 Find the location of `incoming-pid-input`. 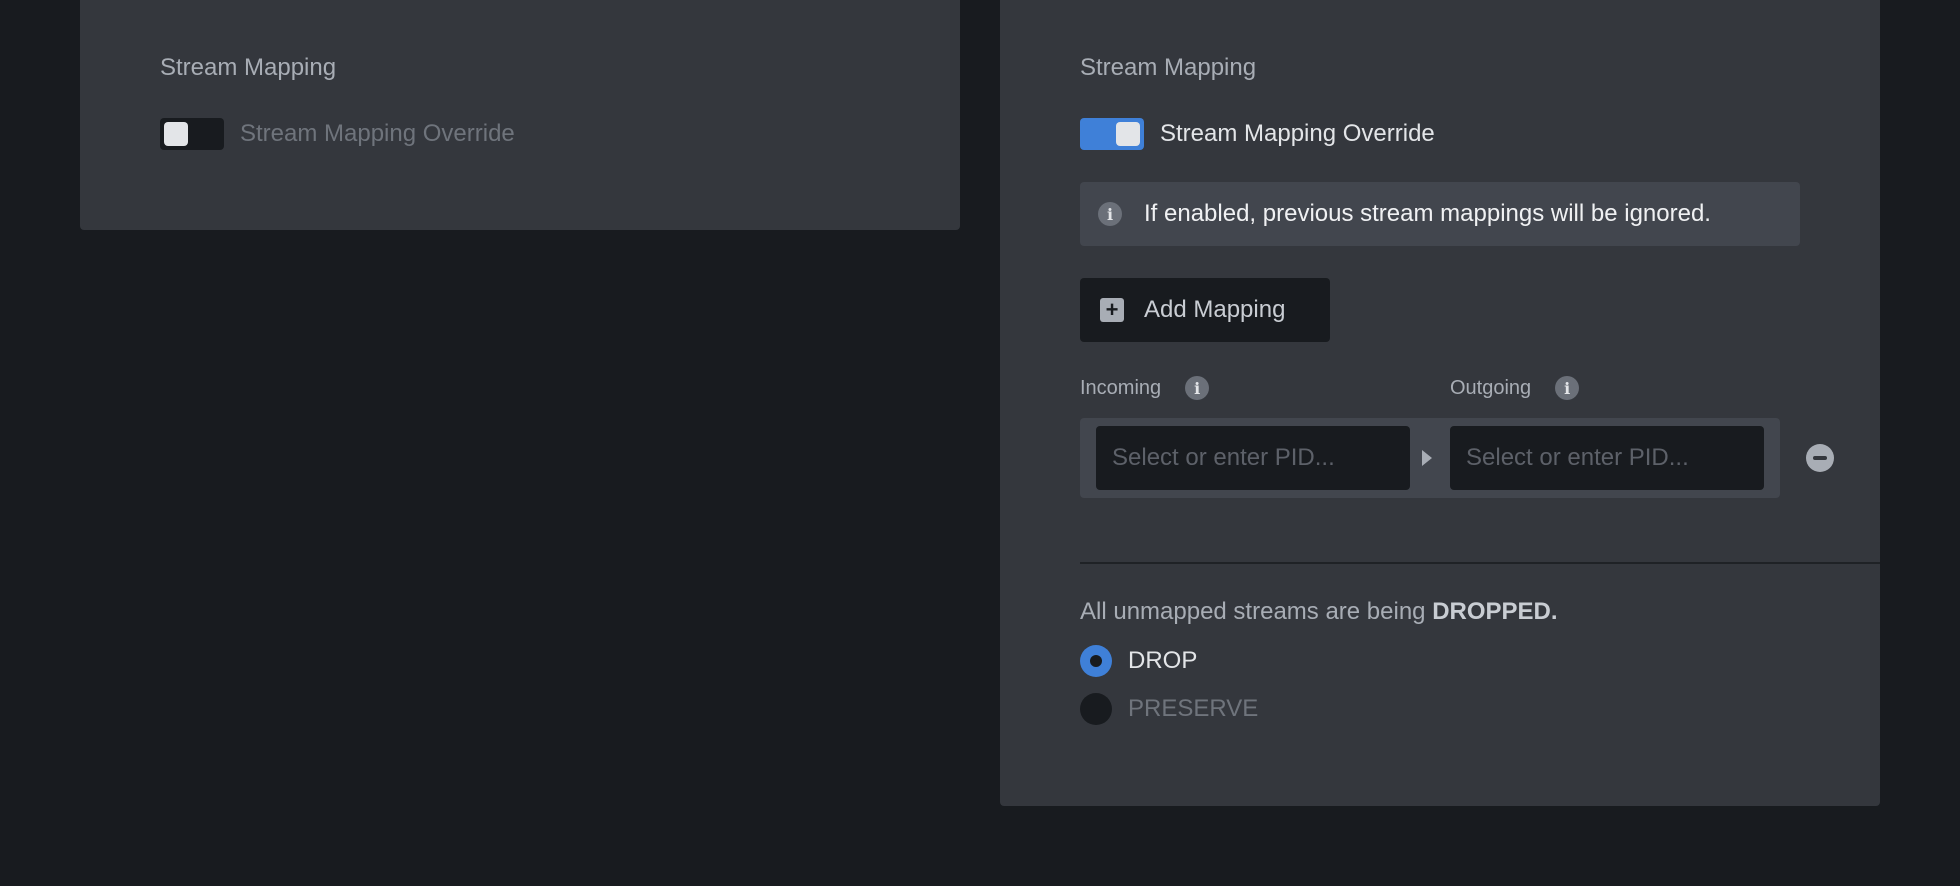

incoming-pid-input is located at coordinates (1253, 458).